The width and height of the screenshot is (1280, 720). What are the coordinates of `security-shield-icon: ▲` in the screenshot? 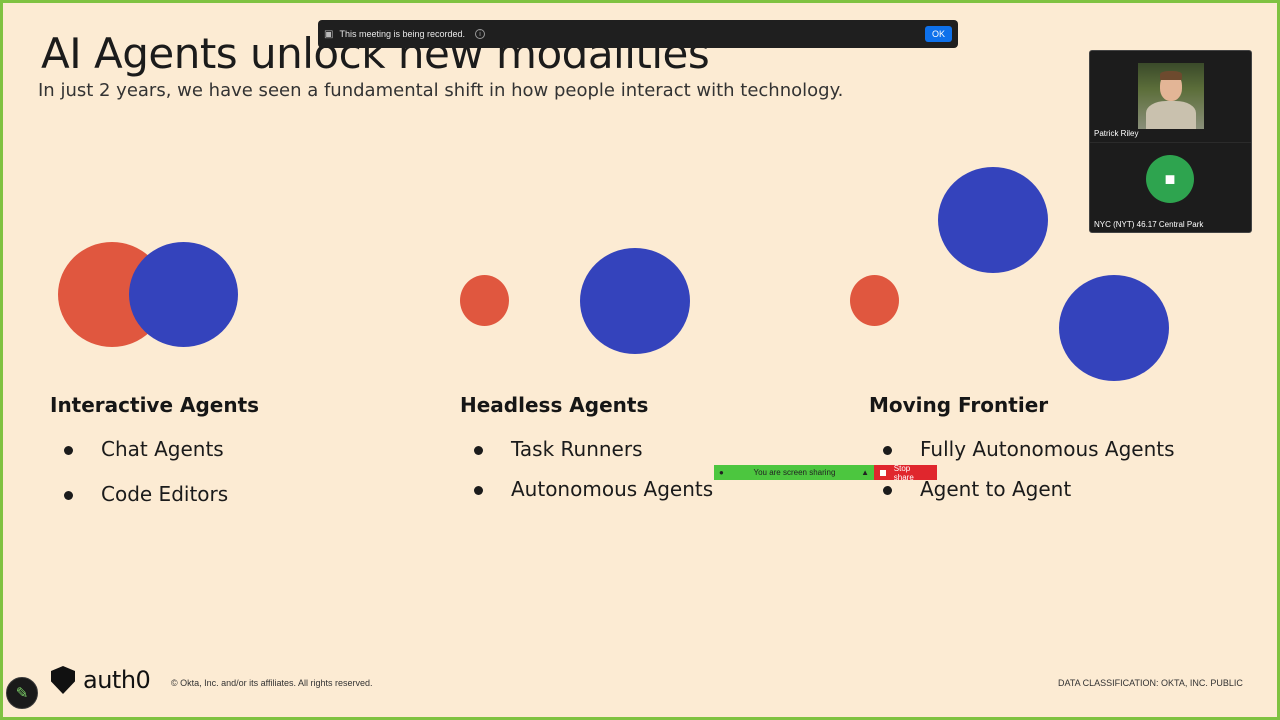 It's located at (865, 472).